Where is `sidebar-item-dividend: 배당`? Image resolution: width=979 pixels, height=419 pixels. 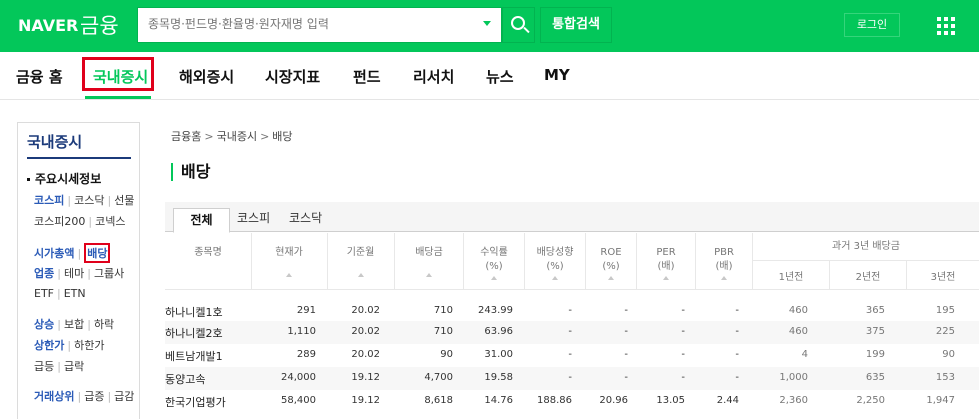 sidebar-item-dividend: 배당 is located at coordinates (97, 253).